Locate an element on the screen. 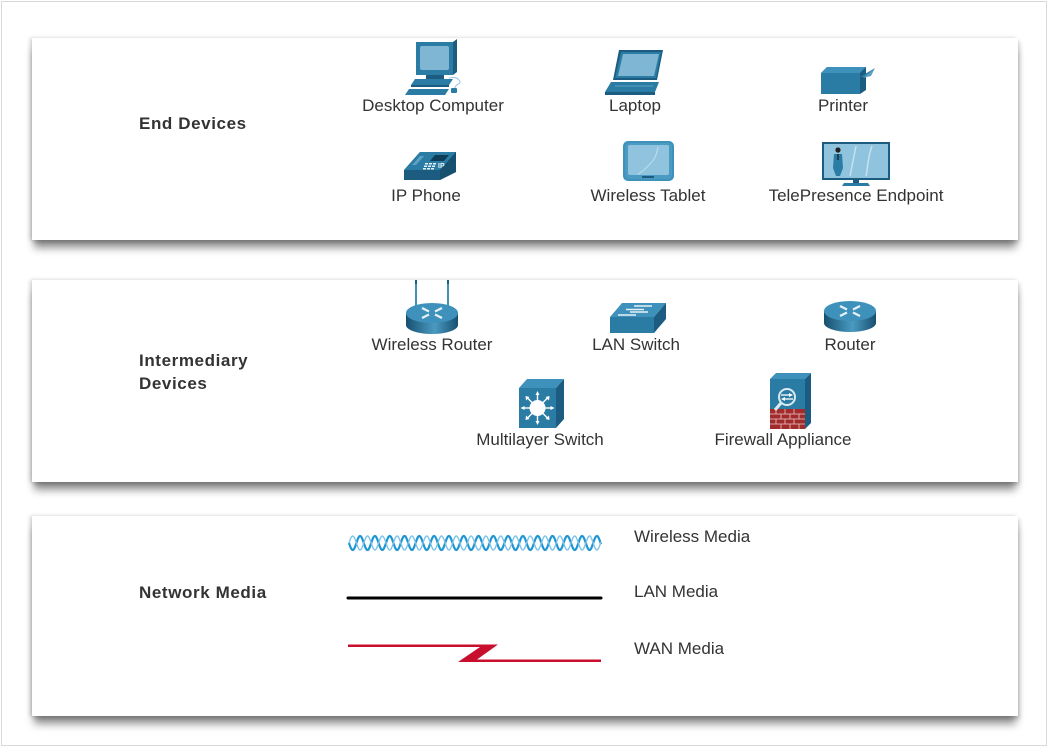  device-printer: Printer is located at coordinates (843, 77).